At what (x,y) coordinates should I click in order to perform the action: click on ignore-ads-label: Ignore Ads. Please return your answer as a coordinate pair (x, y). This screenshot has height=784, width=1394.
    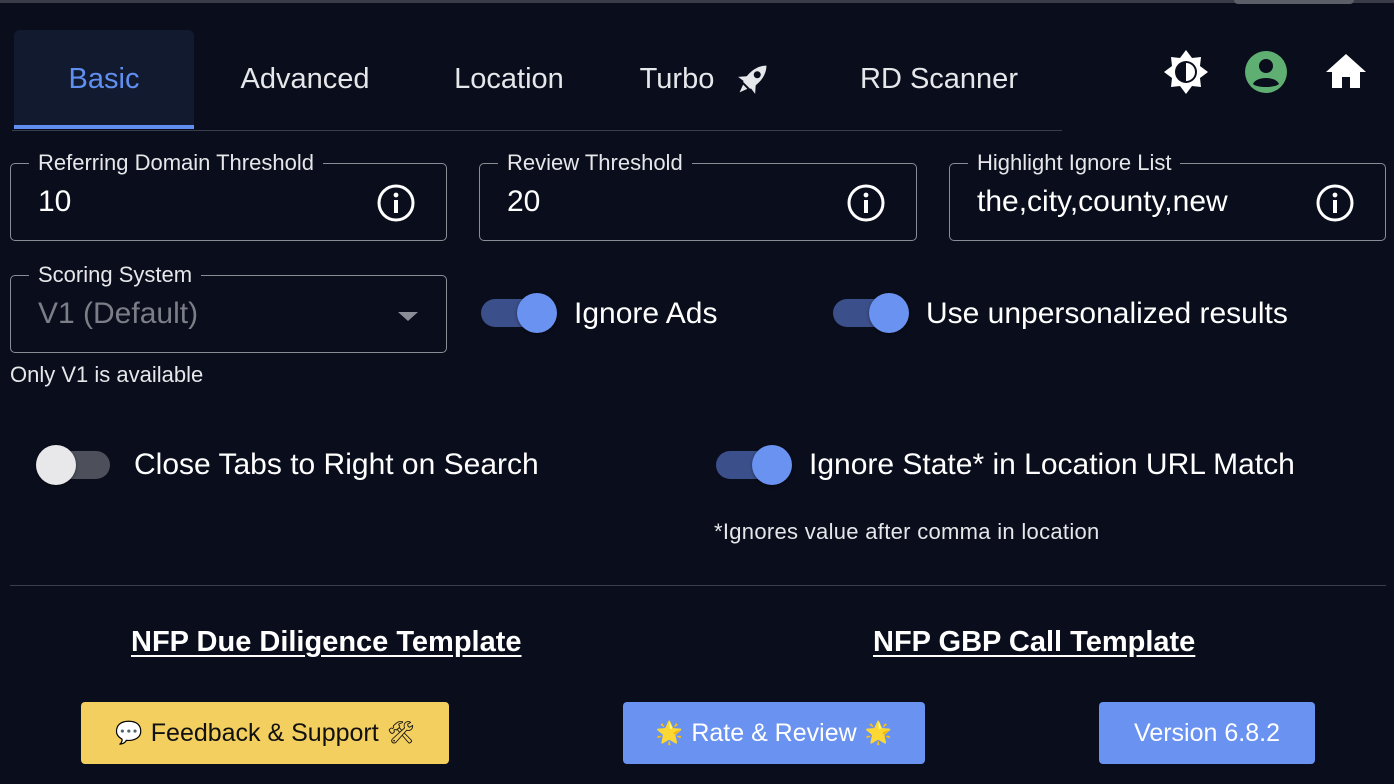
    Looking at the image, I should click on (645, 314).